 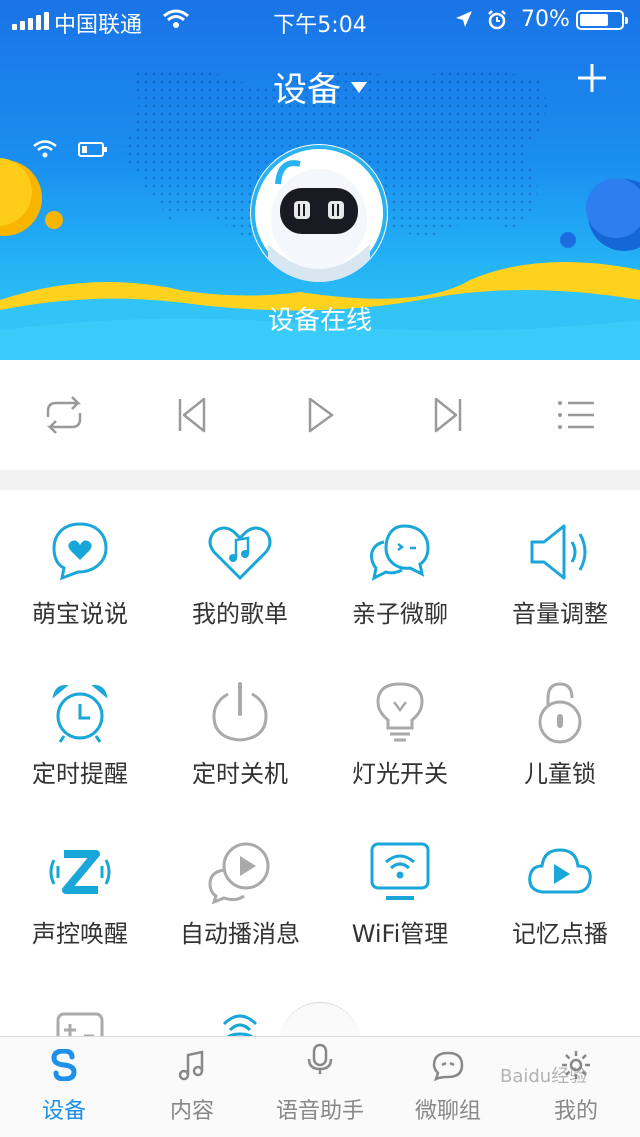 What do you see at coordinates (240, 614) in the screenshot?
I see `feature-label: 我的歌单` at bounding box center [240, 614].